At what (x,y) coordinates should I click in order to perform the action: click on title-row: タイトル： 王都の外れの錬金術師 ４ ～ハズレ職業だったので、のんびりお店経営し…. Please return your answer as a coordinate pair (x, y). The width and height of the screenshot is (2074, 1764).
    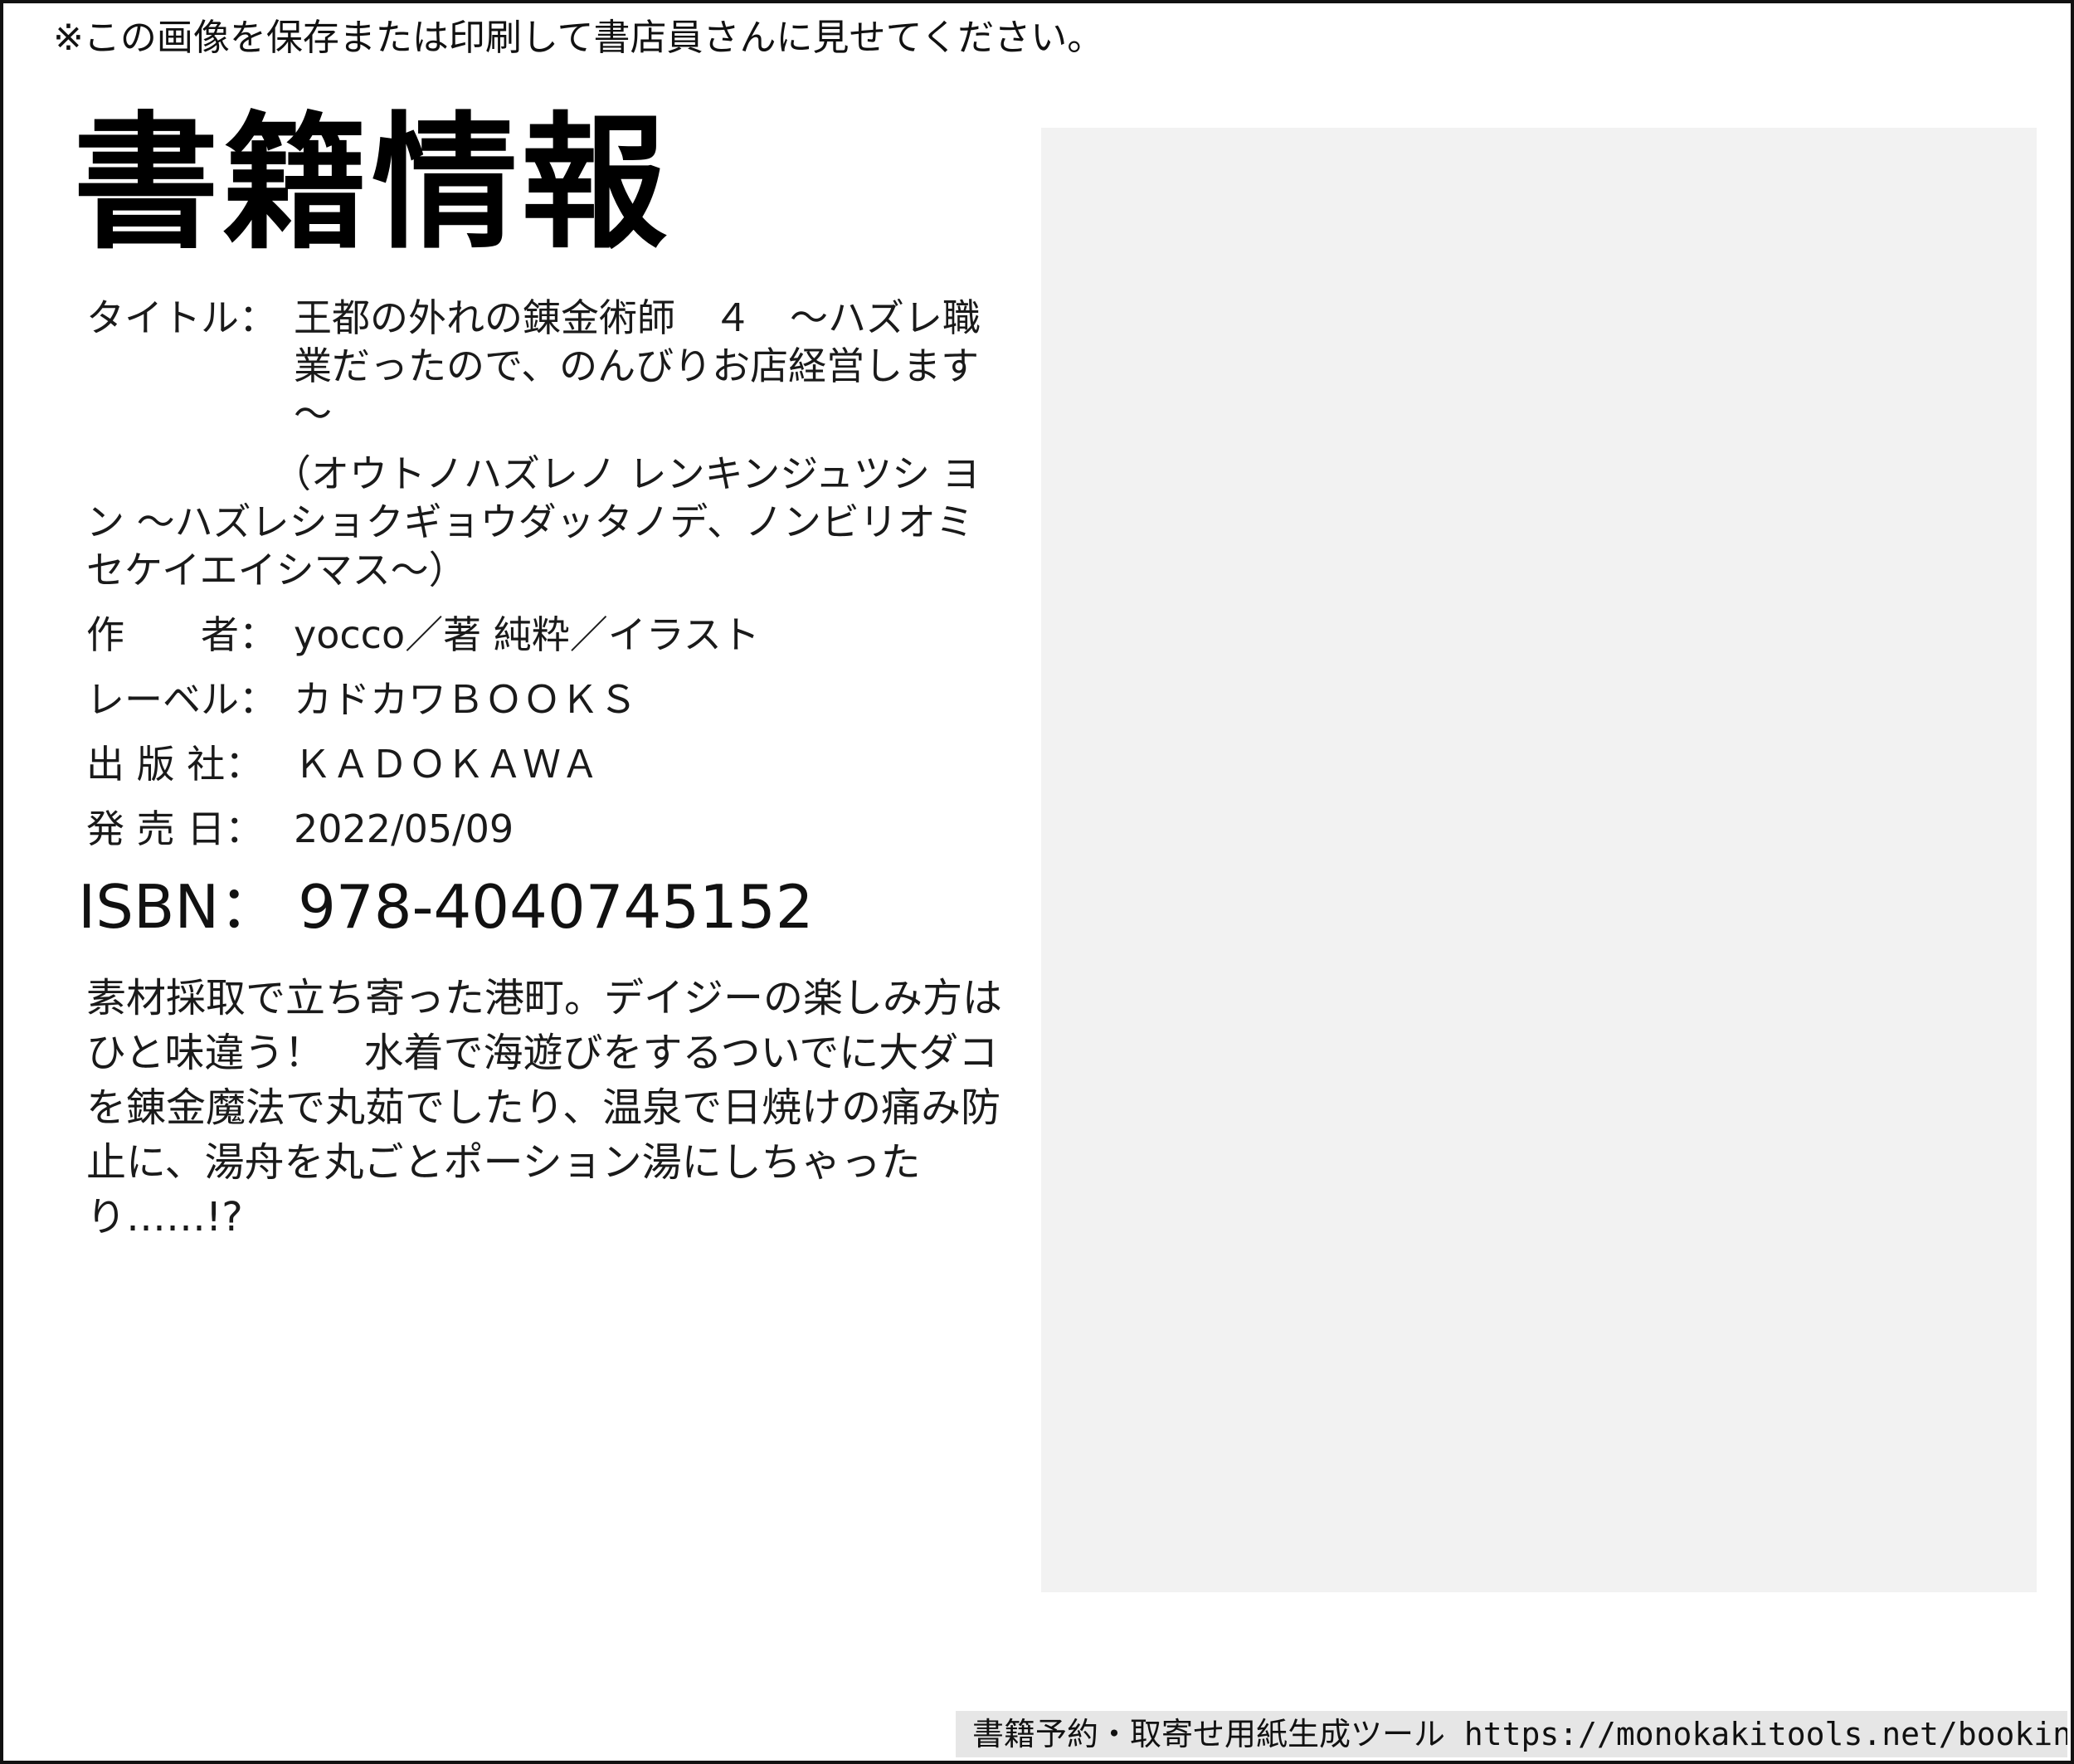
    Looking at the image, I should click on (546, 366).